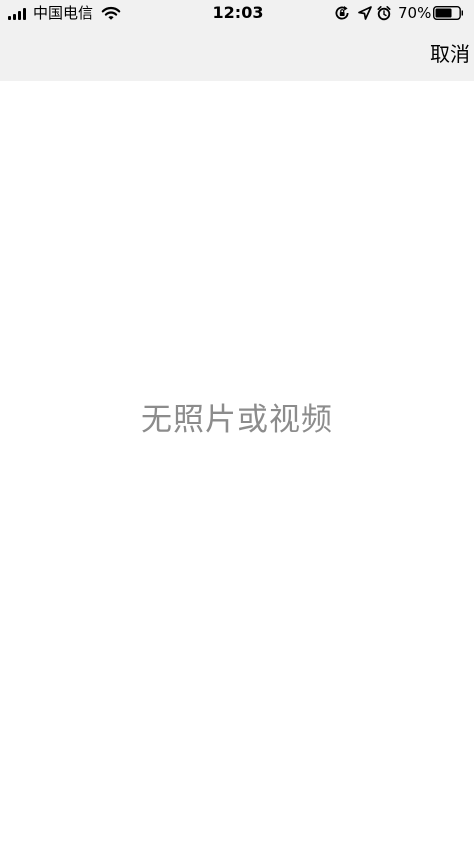 This screenshot has height=843, width=474. I want to click on status-bar: 中国电信 12:03 70%, so click(237, 14).